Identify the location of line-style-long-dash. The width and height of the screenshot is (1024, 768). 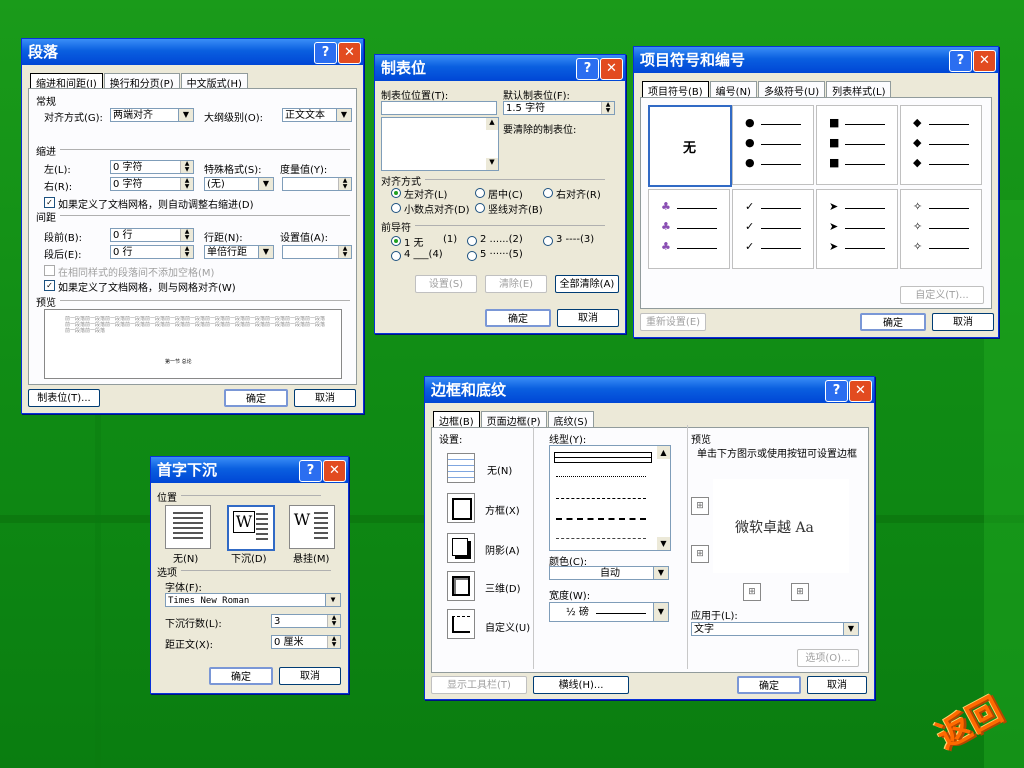
(601, 519).